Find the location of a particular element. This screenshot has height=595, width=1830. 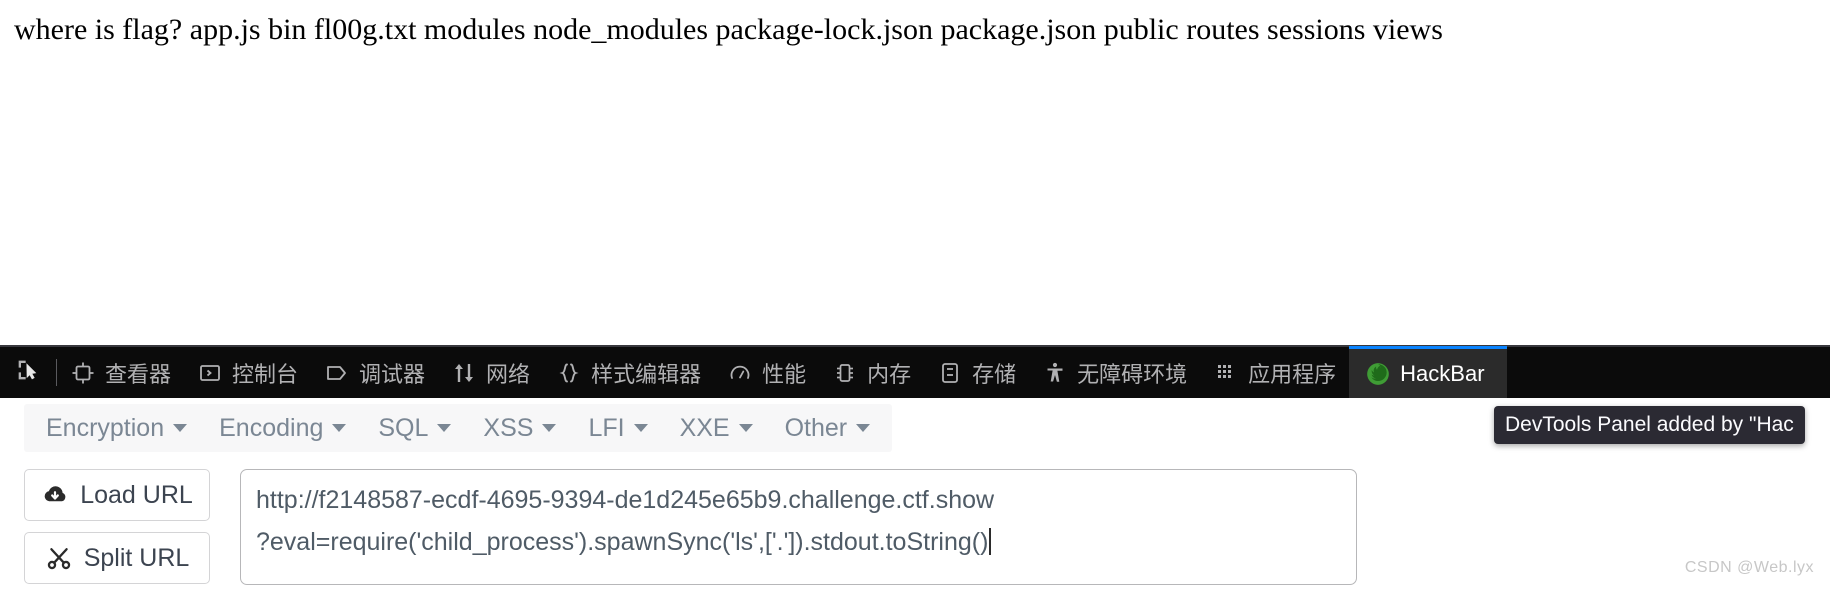

tab-hackbar: HackBar is located at coordinates (1428, 372).